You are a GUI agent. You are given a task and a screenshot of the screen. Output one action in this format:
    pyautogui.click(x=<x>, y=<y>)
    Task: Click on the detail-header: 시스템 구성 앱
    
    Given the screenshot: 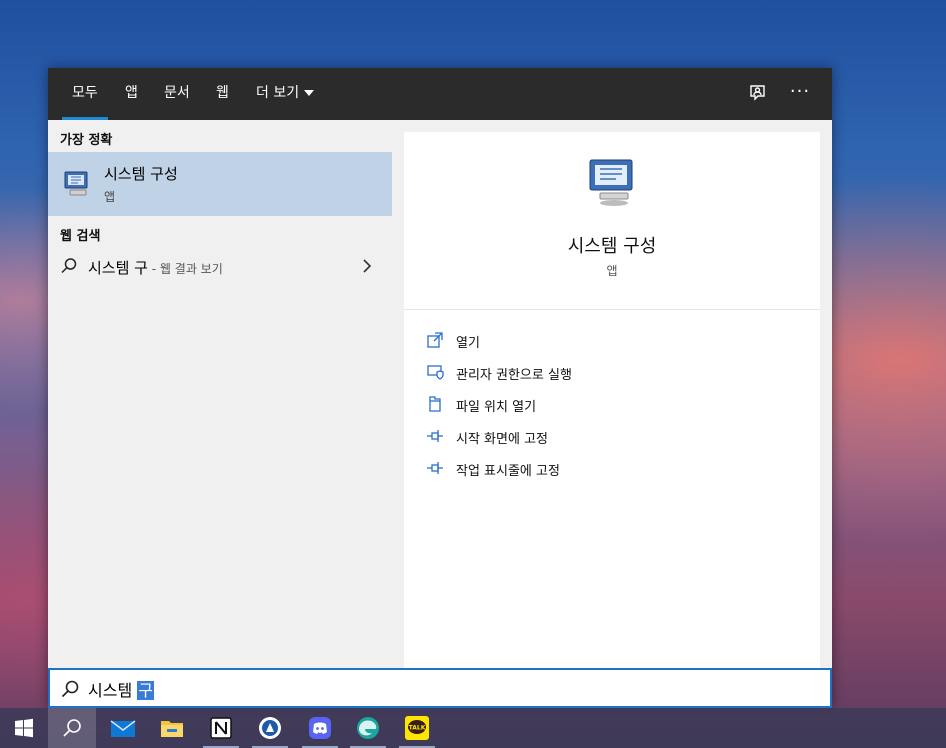 What is the action you would take?
    pyautogui.click(x=612, y=221)
    